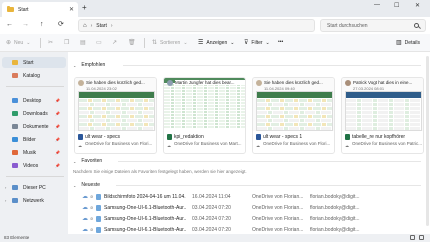 The width and height of the screenshot is (430, 242). I want to click on share-button: ↗, so click(114, 42).